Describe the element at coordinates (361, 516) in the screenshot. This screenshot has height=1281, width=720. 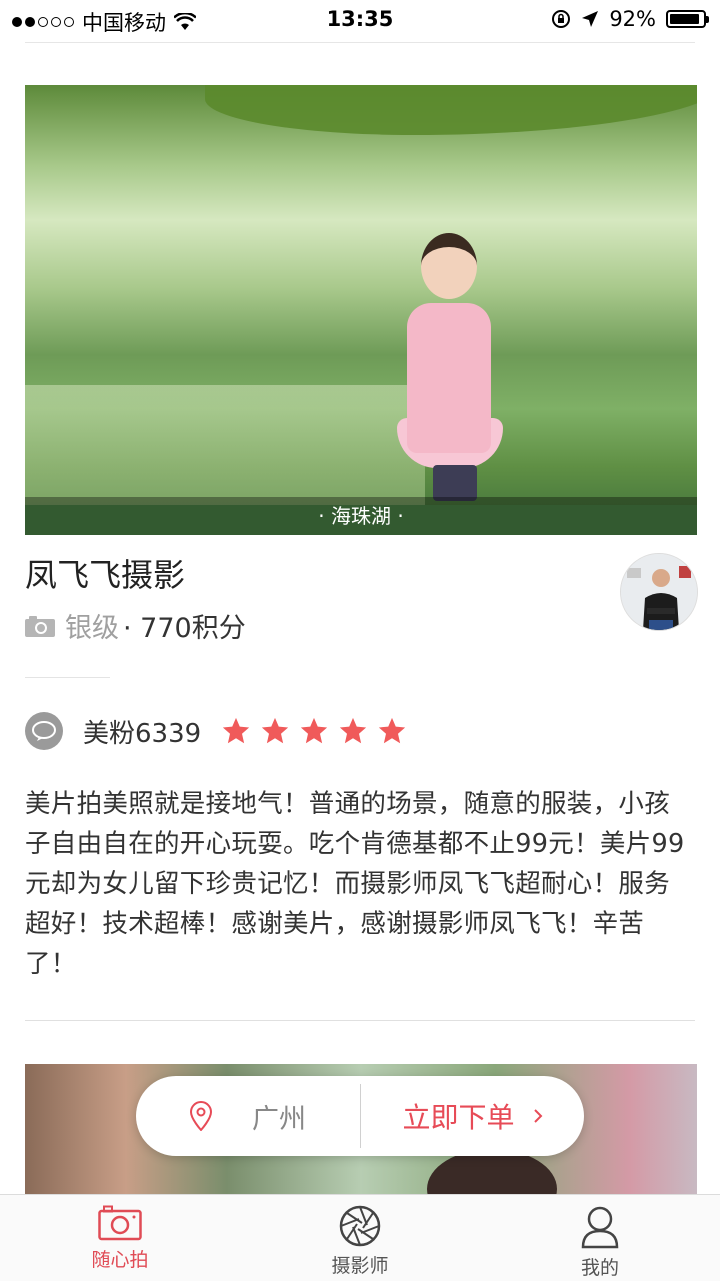
I see `photo-location-caption: · 海珠湖 ·` at that location.